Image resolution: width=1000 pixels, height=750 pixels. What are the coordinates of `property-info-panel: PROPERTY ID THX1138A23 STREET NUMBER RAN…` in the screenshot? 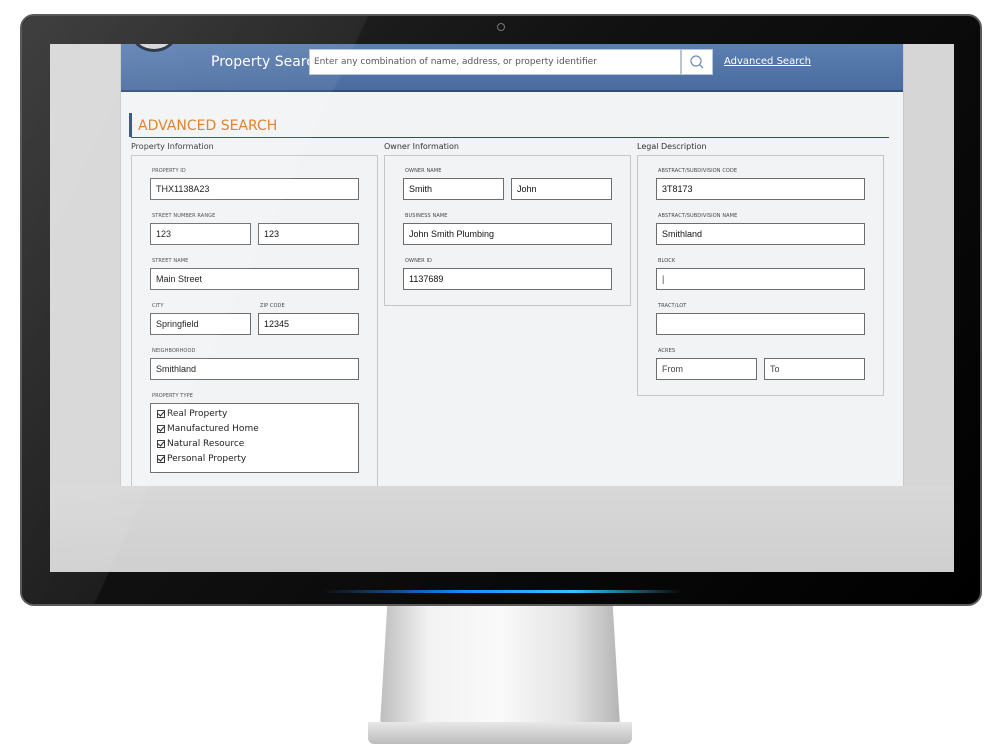 It's located at (254, 325).